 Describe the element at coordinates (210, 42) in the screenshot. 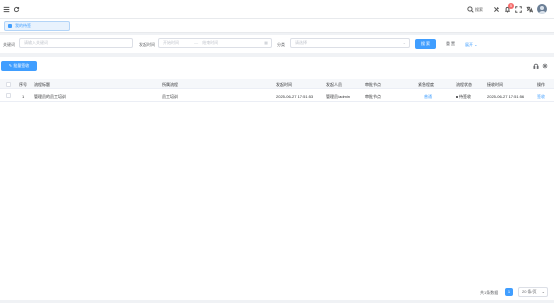

I see `time-end-placeholder: 结束时间` at that location.